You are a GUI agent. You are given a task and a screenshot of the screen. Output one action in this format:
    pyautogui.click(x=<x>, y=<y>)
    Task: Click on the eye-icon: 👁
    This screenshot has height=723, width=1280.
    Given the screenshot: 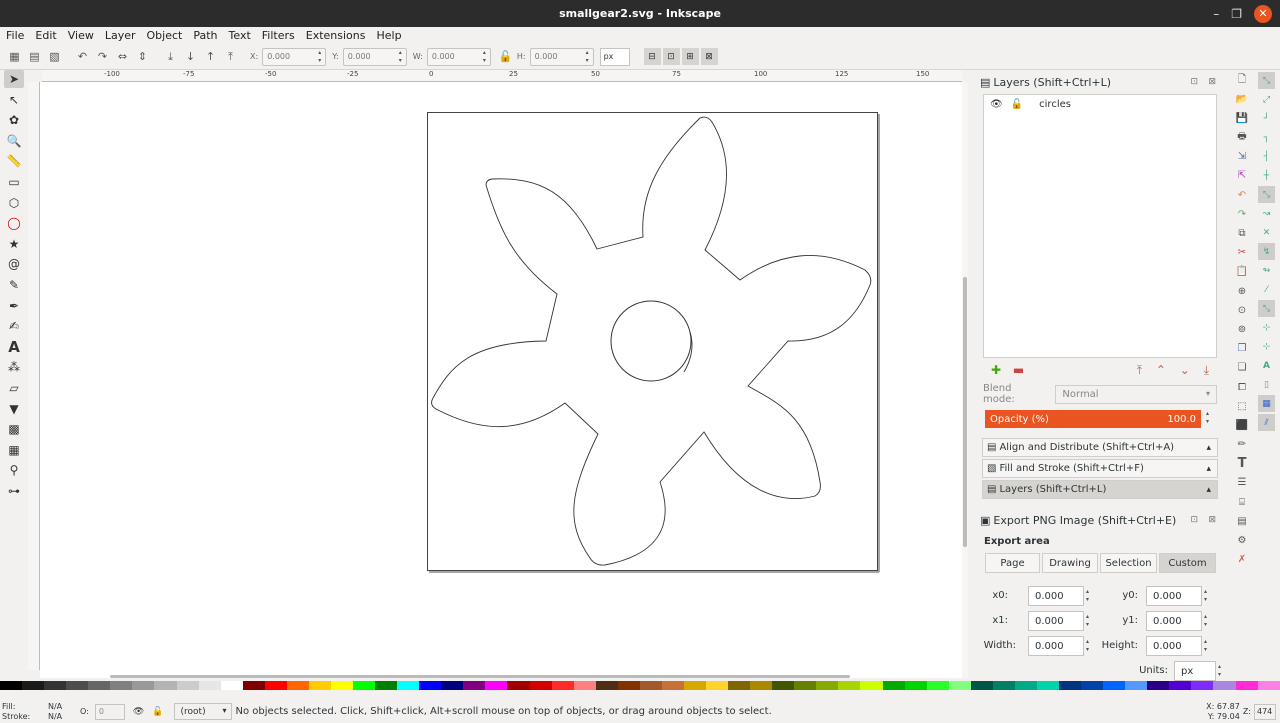 What is the action you would take?
    pyautogui.click(x=996, y=104)
    